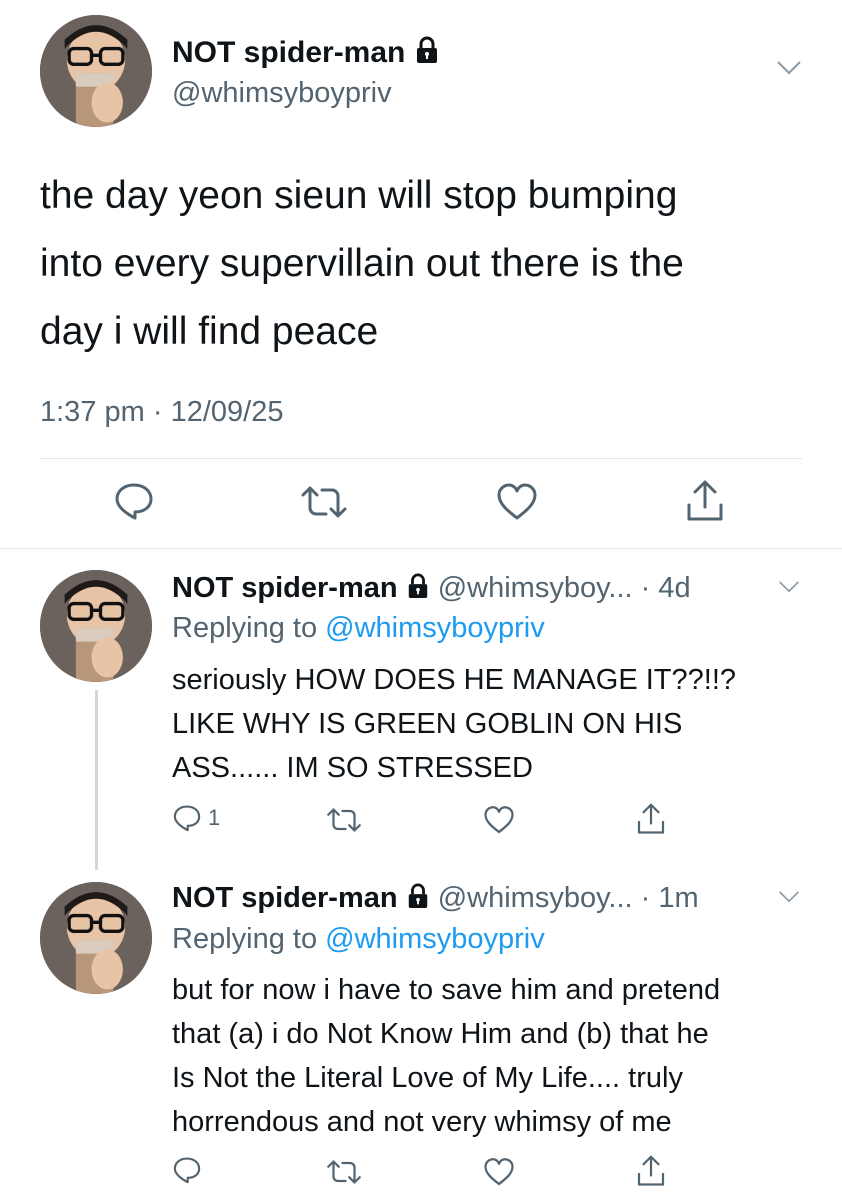 Image resolution: width=842 pixels, height=1200 pixels. I want to click on reply-count: 1, so click(214, 817).